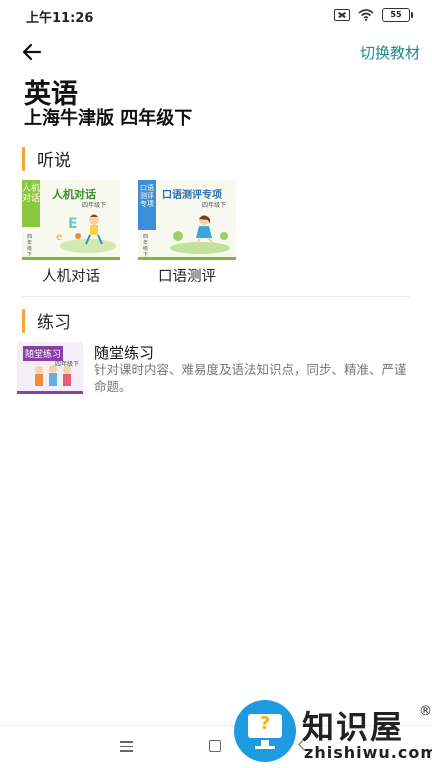 This screenshot has width=432, height=768. Describe the element at coordinates (250, 378) in the screenshot. I see `practice-description: 针对课时内容、难易度及语法知识点，同步、精准、严谨命题。` at that location.